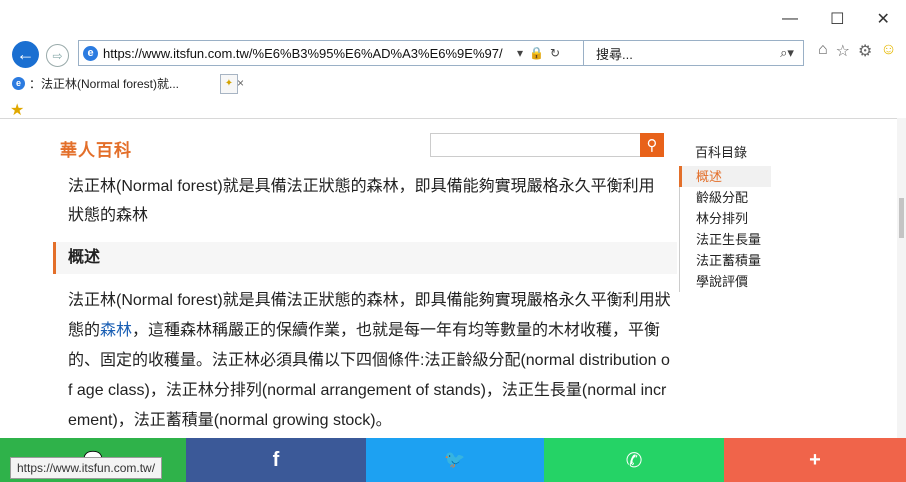 The width and height of the screenshot is (906, 482). I want to click on maximize-button: ☐, so click(837, 19).